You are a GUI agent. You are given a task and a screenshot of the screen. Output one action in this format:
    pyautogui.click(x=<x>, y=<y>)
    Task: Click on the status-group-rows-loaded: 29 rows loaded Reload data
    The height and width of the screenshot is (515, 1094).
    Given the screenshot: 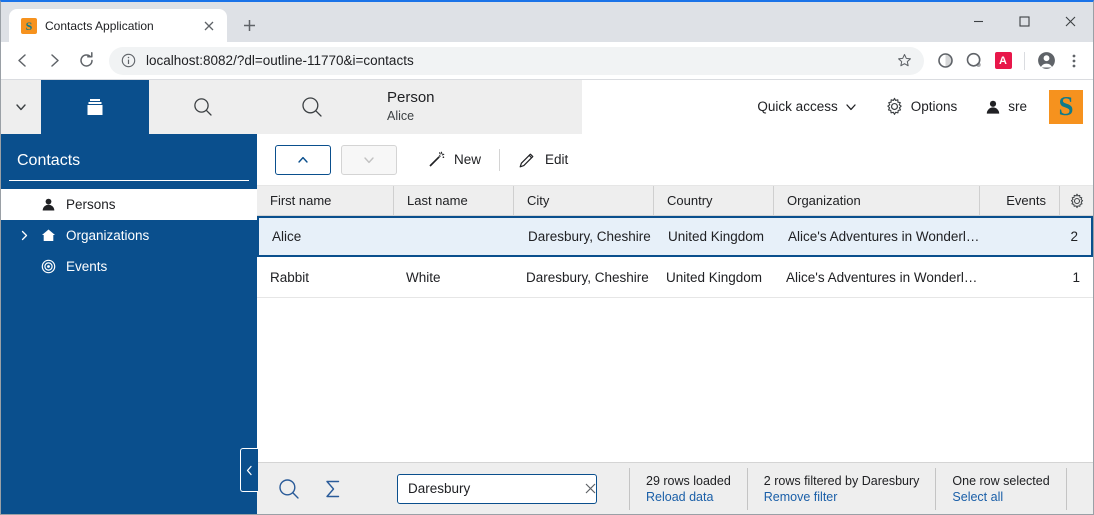 What is the action you would take?
    pyautogui.click(x=688, y=488)
    